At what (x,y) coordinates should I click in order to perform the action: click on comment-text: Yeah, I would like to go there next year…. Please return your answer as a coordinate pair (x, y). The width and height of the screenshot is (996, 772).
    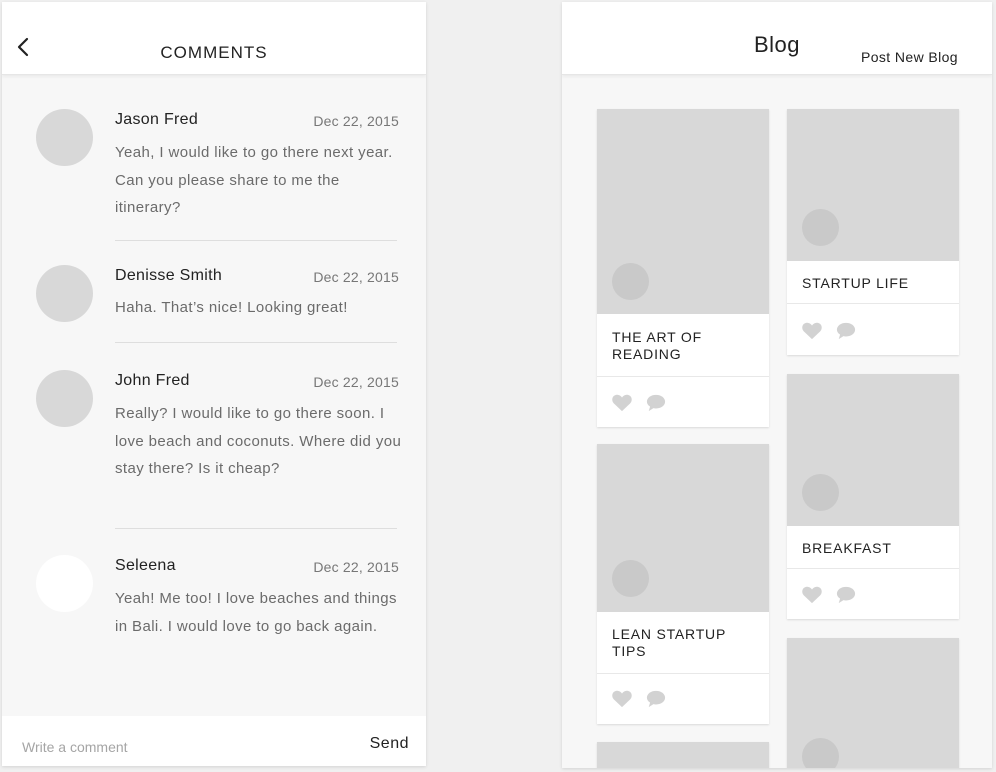
    Looking at the image, I should click on (254, 180).